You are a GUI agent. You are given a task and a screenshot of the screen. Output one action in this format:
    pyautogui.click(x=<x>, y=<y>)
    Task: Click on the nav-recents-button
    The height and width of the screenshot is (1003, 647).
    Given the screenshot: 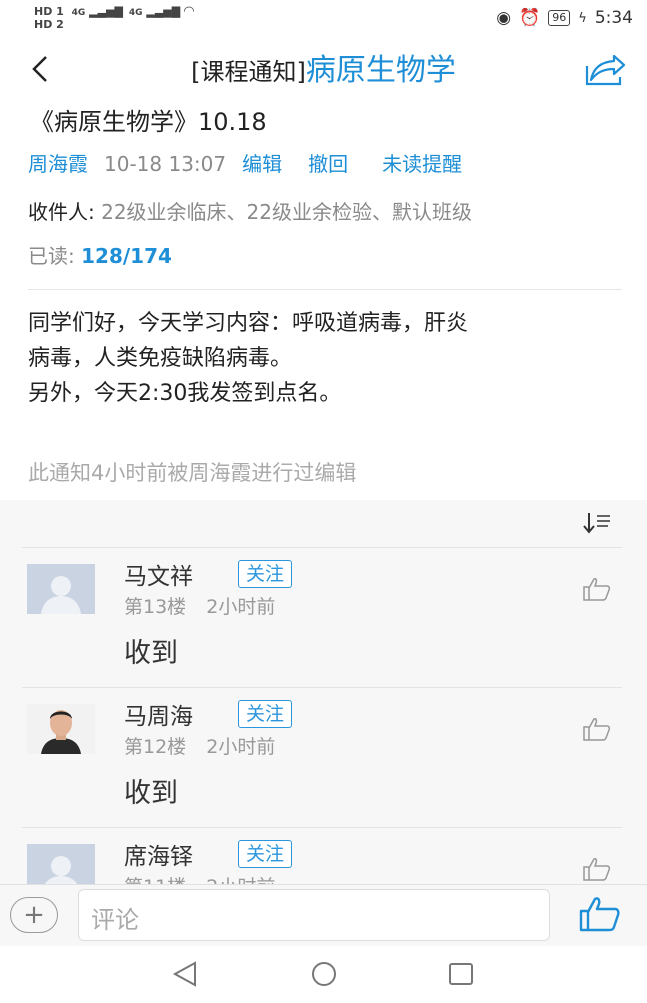 What is the action you would take?
    pyautogui.click(x=461, y=976)
    